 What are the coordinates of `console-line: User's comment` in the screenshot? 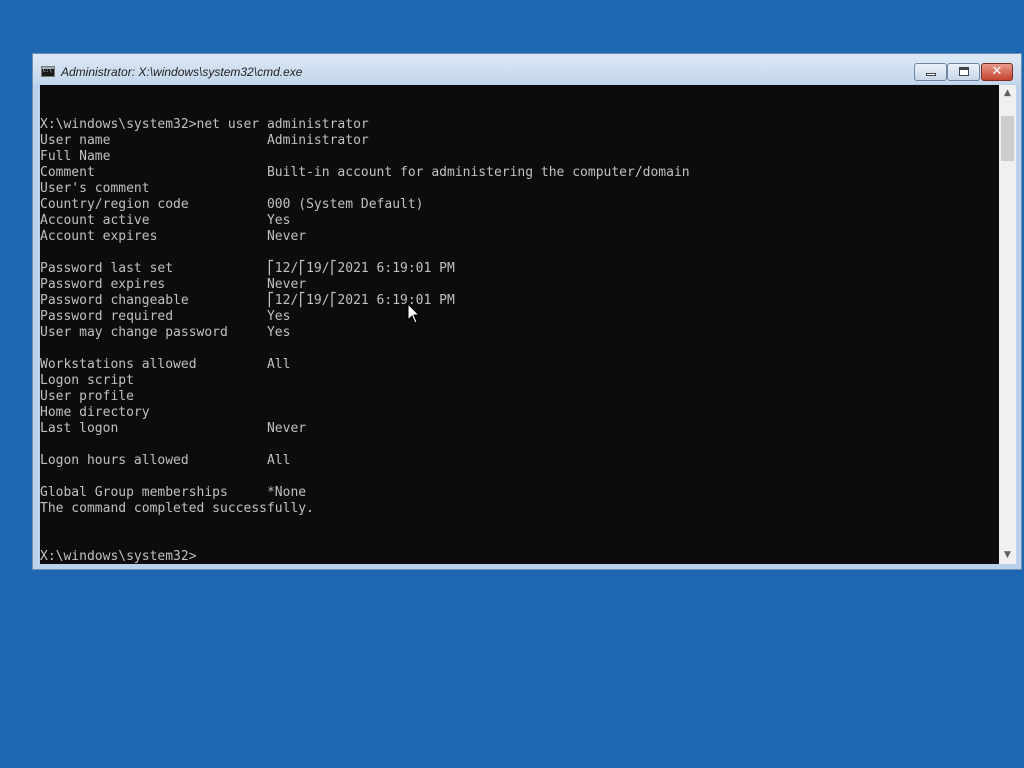 It's located at (95, 188).